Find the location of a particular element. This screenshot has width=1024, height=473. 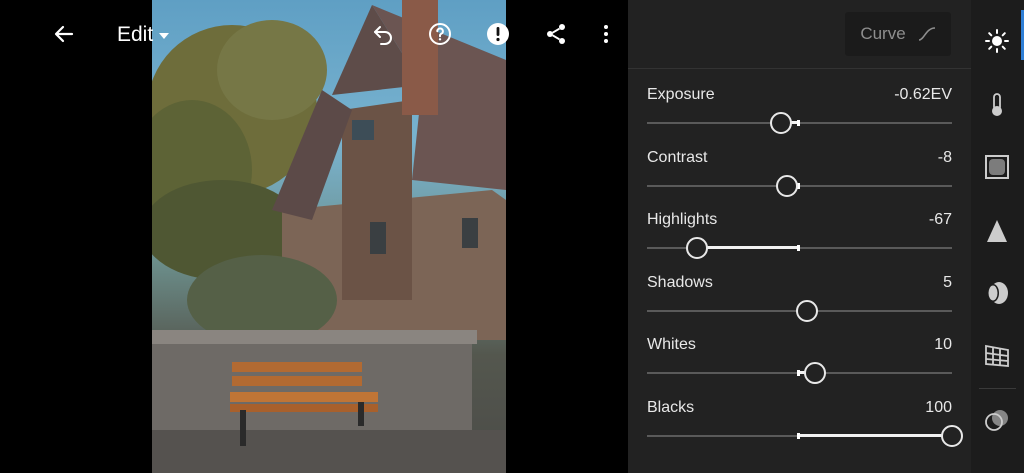

alert-button is located at coordinates (498, 34).